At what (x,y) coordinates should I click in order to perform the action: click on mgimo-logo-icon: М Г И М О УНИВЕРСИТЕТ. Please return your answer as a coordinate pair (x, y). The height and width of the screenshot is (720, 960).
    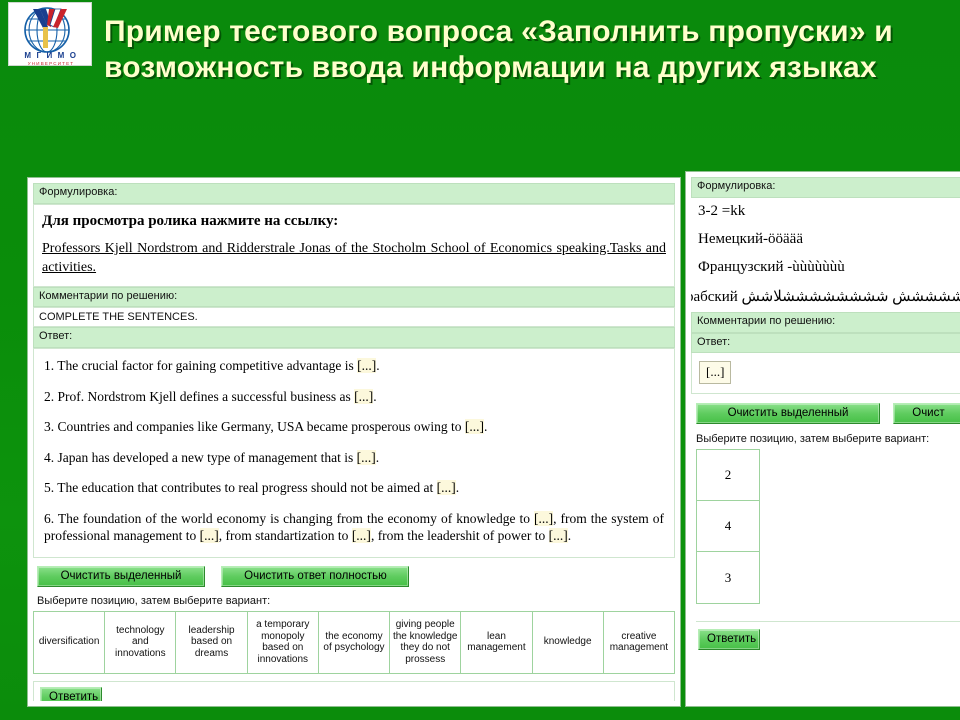
    Looking at the image, I should click on (50, 34).